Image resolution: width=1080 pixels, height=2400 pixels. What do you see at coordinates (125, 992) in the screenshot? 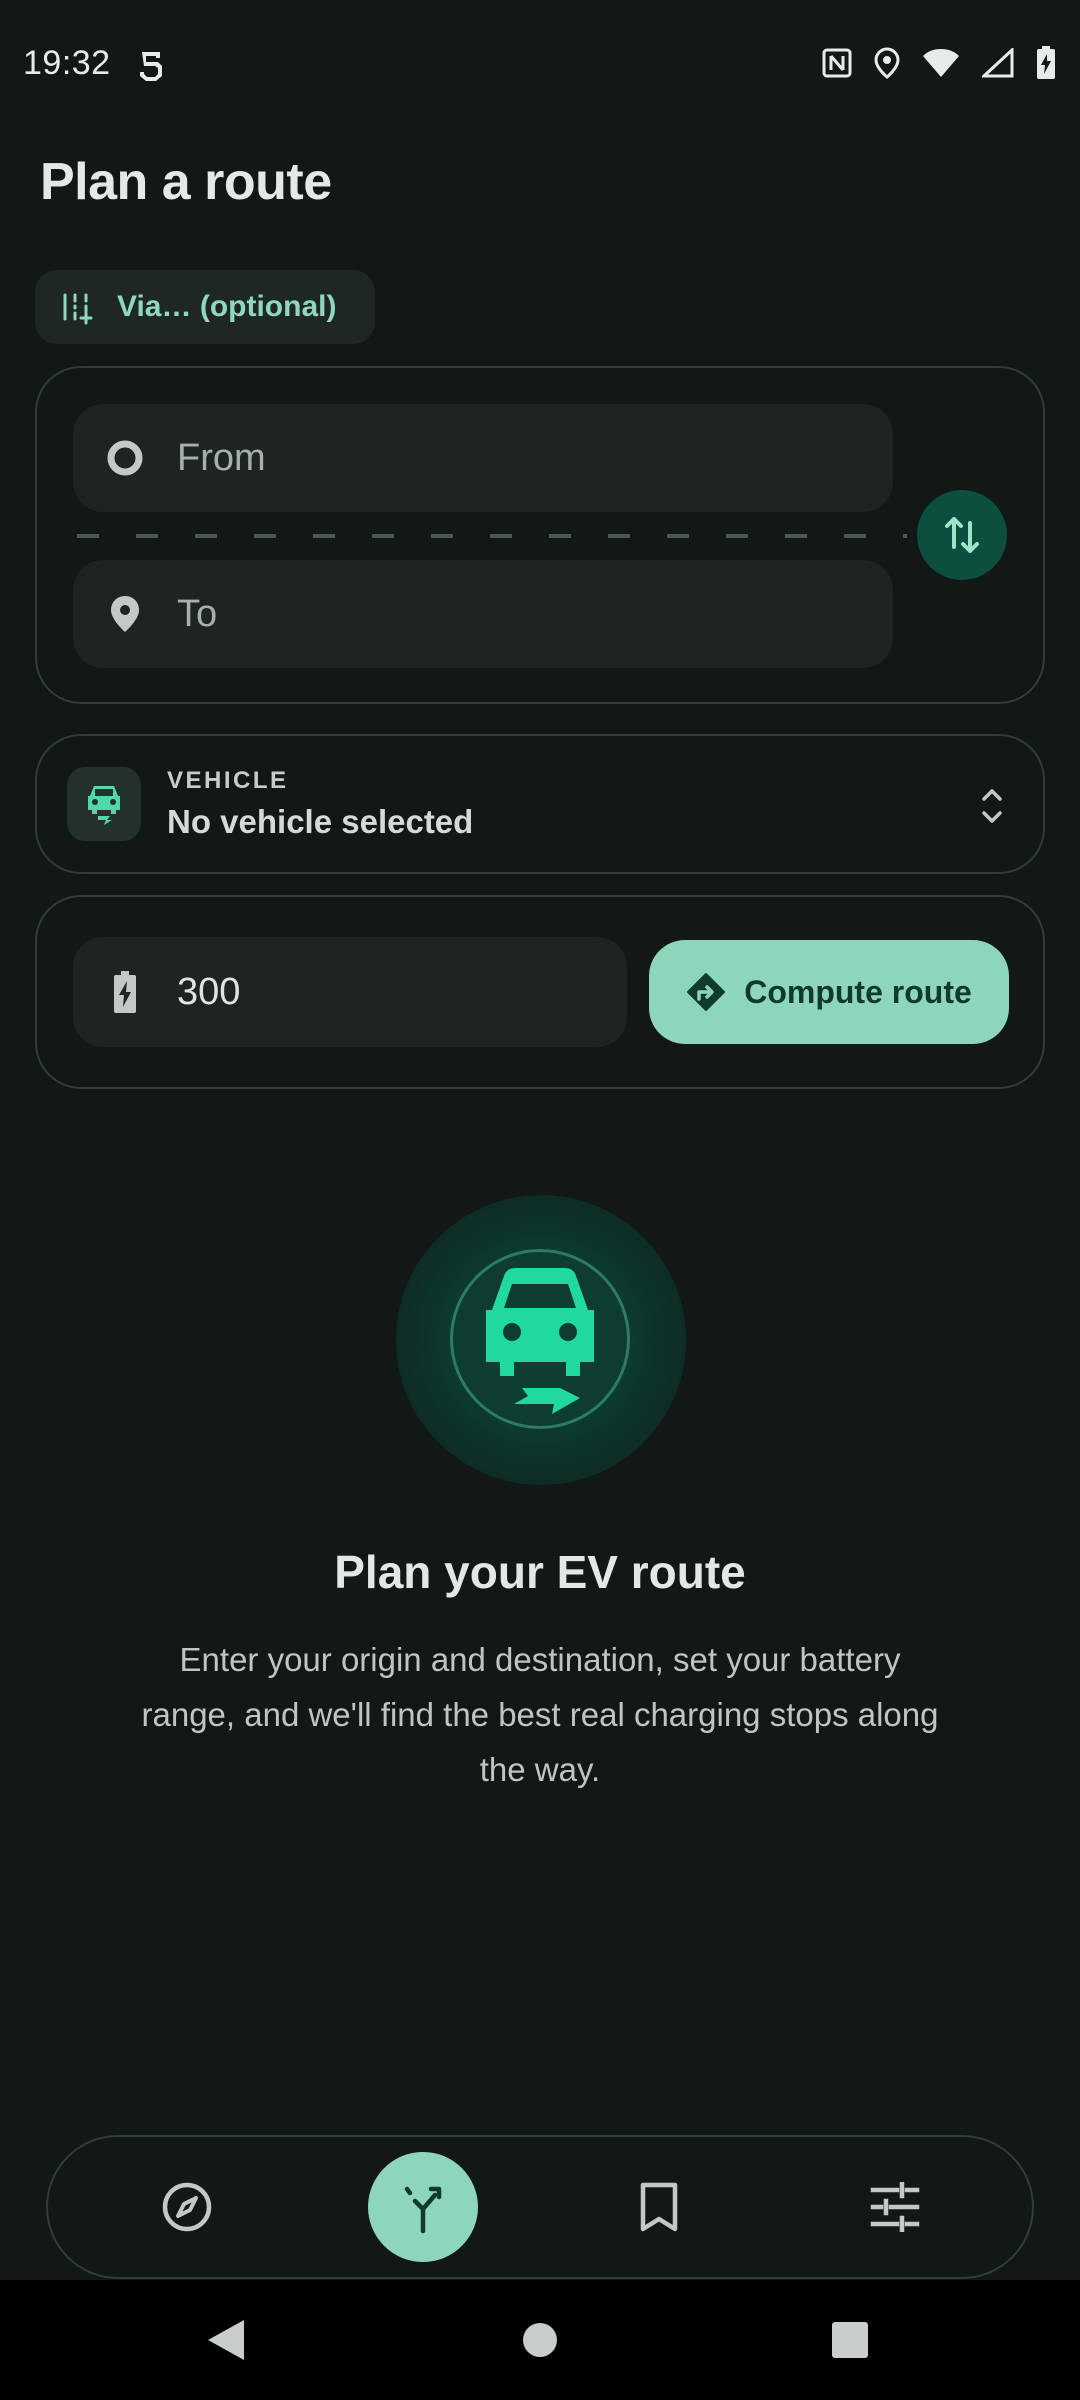
I see `battery-charging-icon` at bounding box center [125, 992].